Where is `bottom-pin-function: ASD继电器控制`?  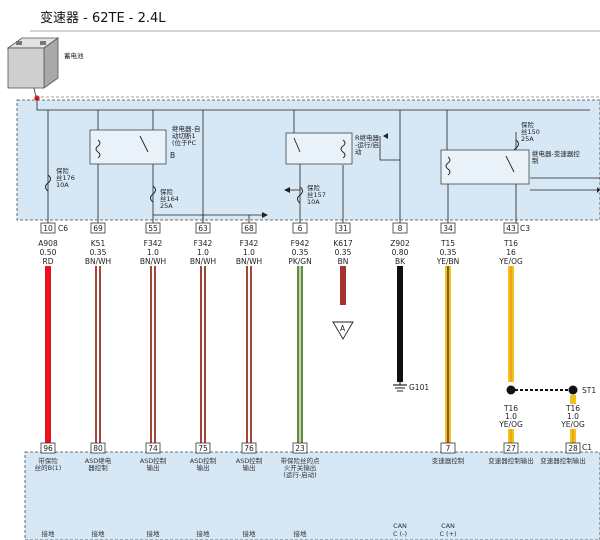
bottom-pin-function: ASD继电器控制 is located at coordinates (98, 464).